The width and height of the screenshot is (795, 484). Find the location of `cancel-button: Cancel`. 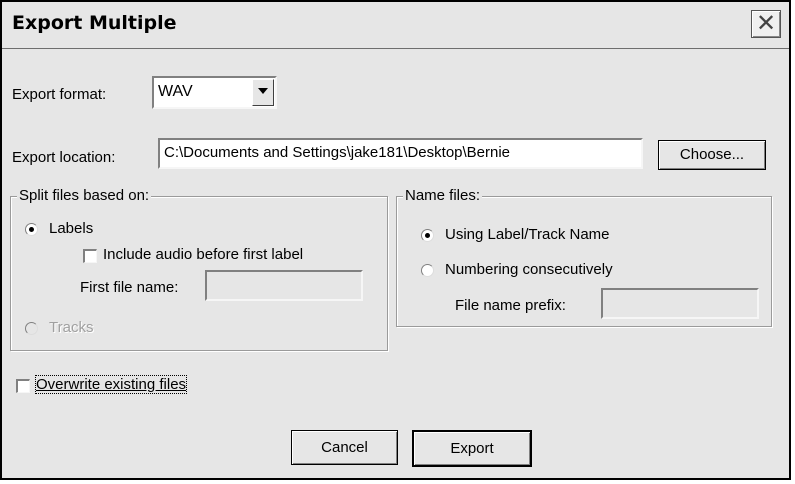

cancel-button: Cancel is located at coordinates (344, 447).